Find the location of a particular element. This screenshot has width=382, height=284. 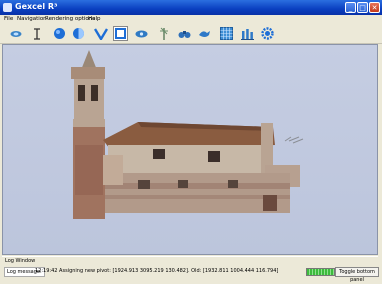

bird-icon is located at coordinates (204, 34).